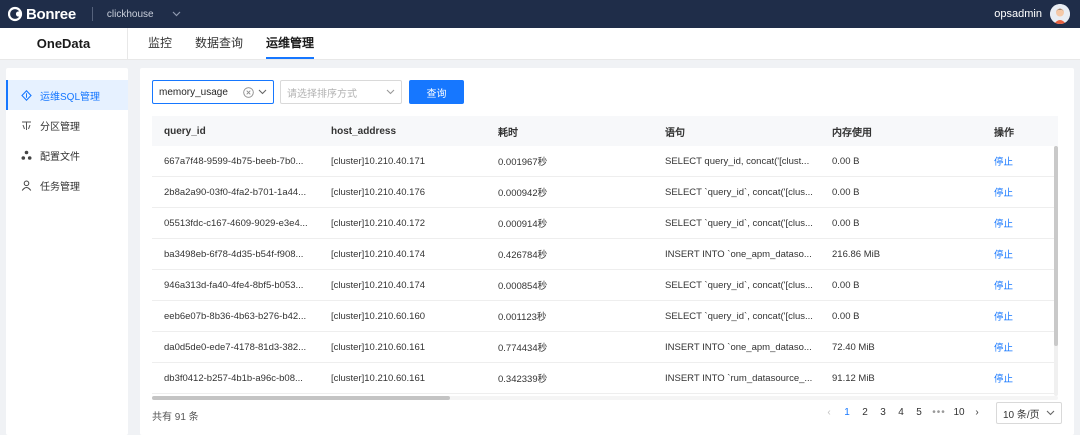 Image resolution: width=1080 pixels, height=435 pixels. I want to click on brand-logo: Bonree, so click(38, 14).